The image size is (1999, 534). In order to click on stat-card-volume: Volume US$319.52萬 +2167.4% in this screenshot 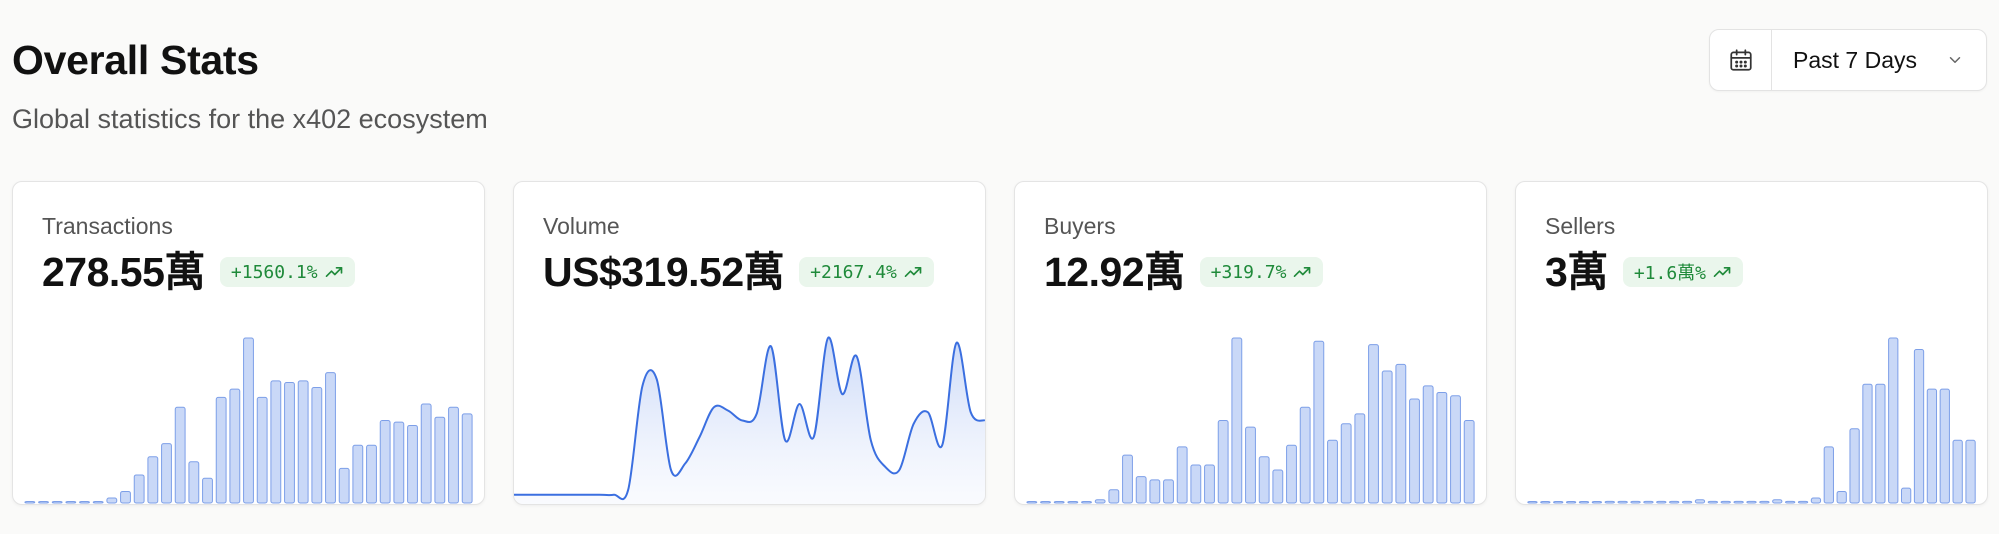, I will do `click(749, 343)`.